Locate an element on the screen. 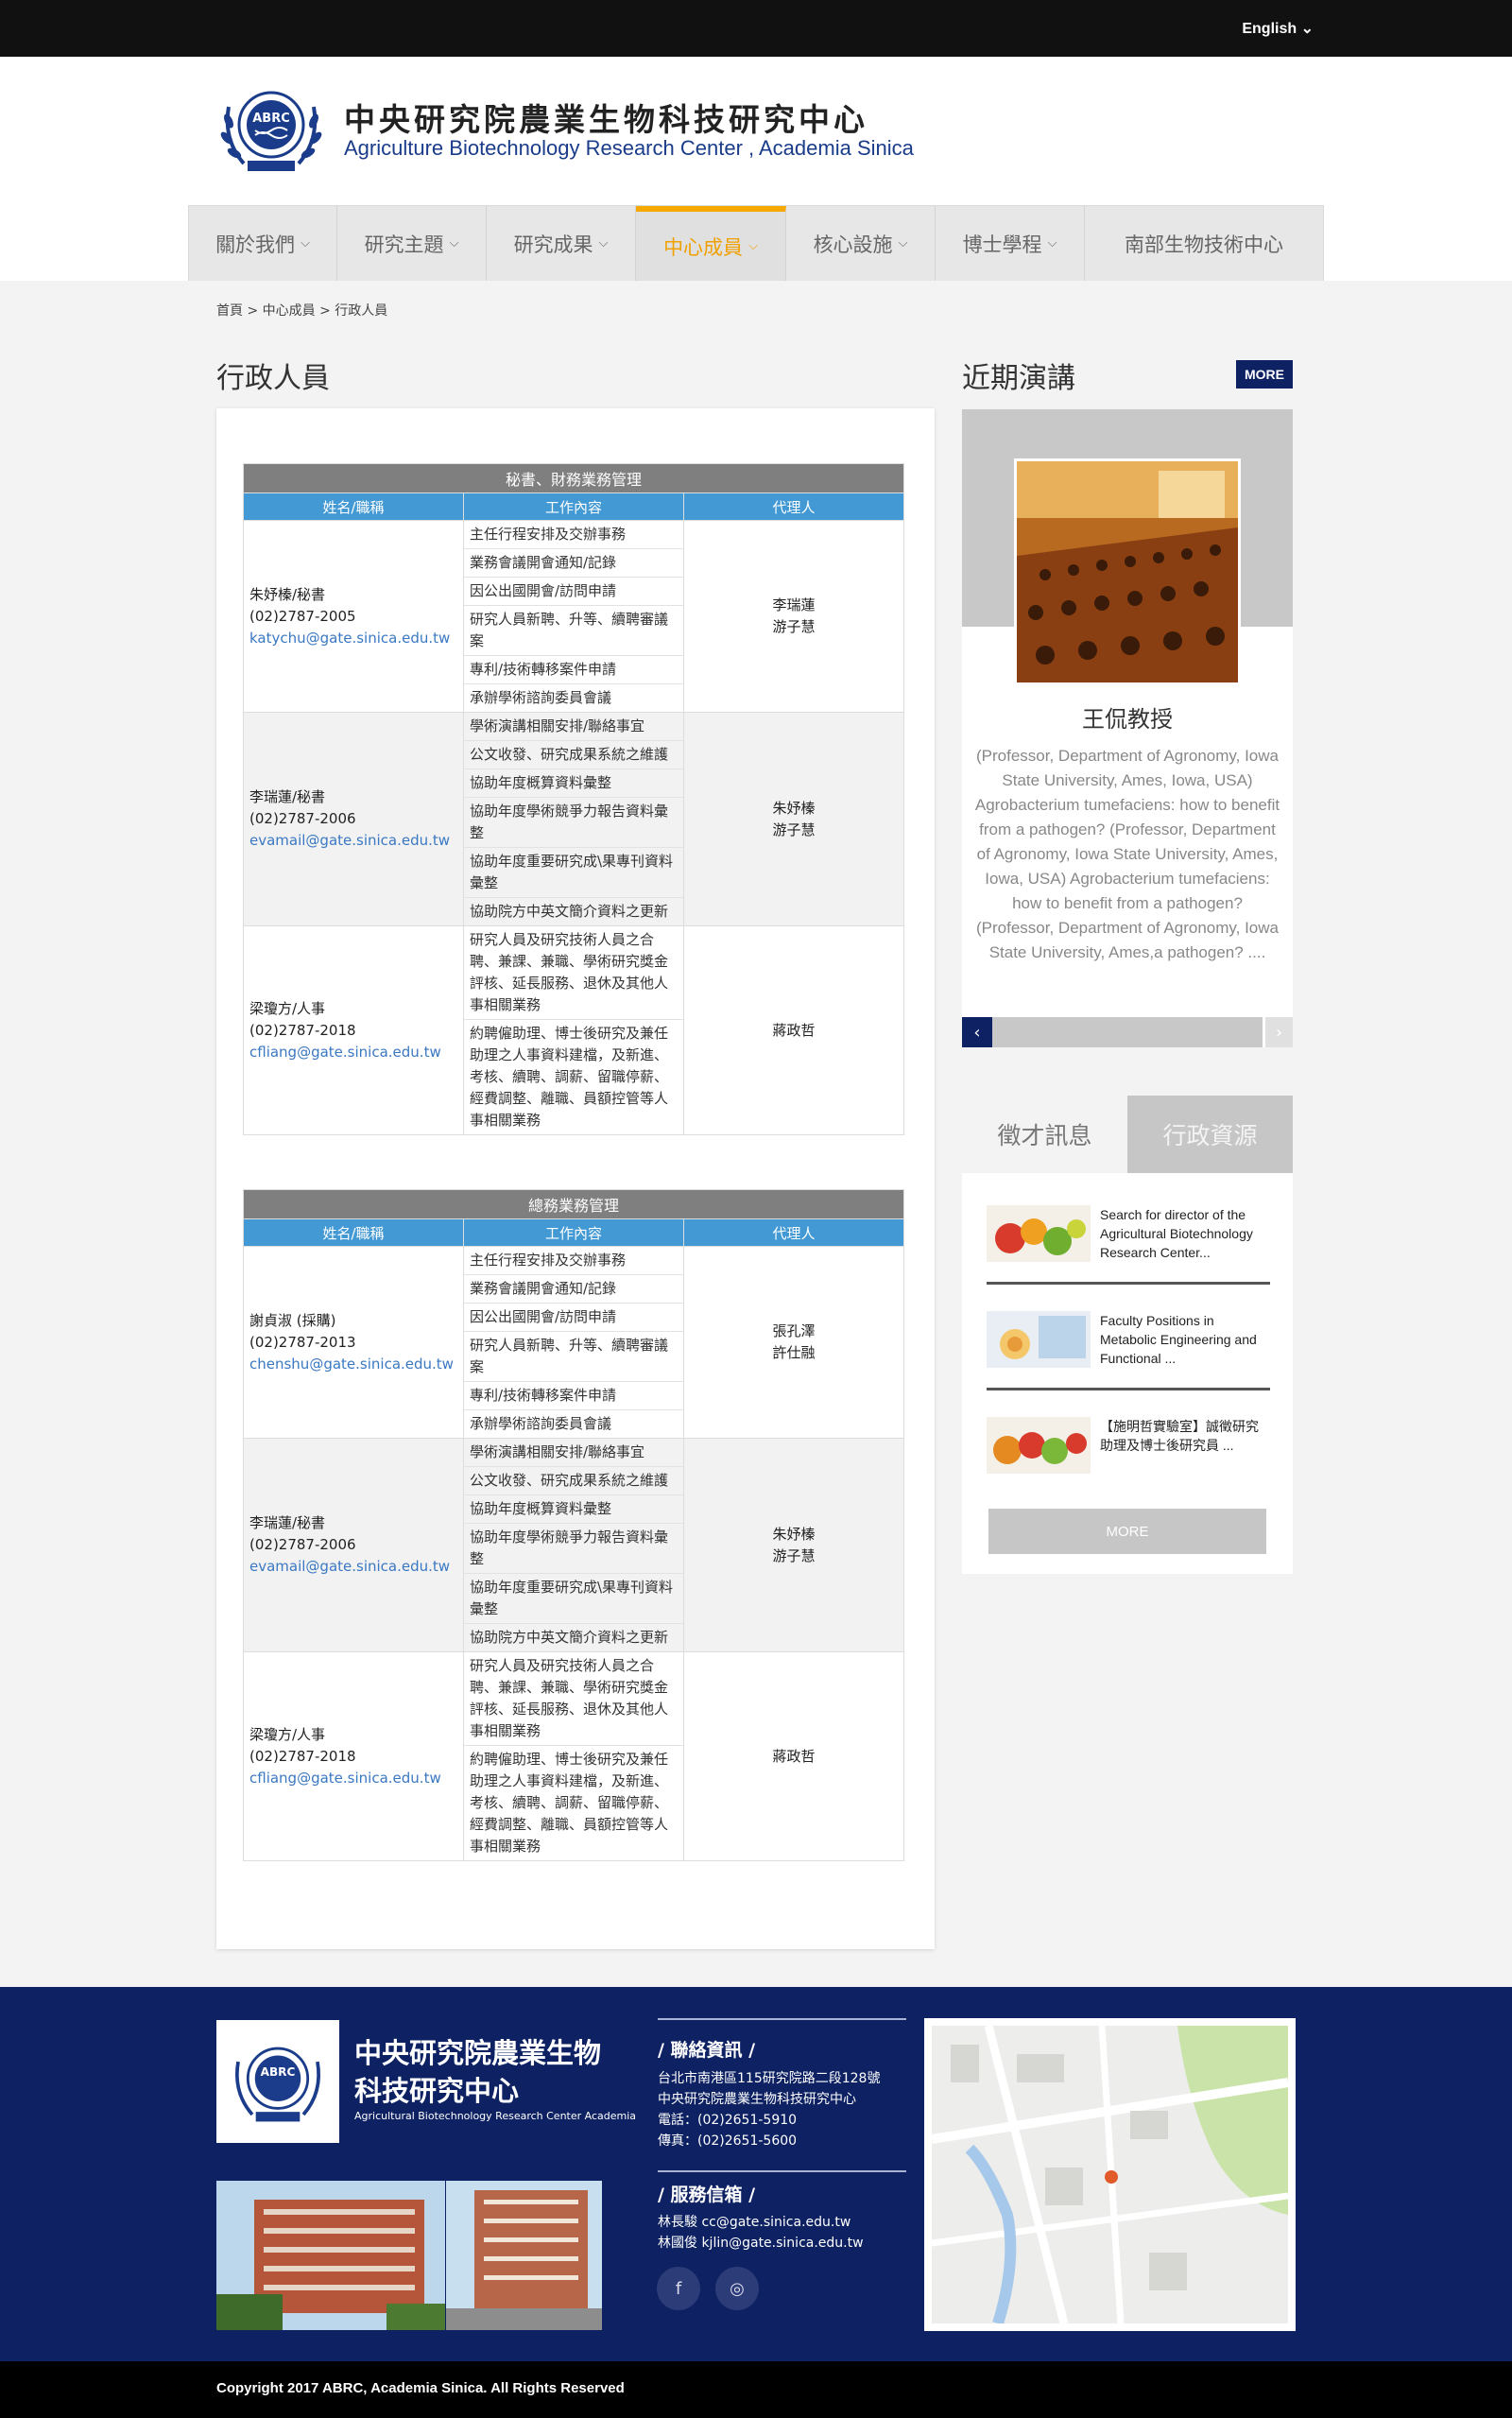 This screenshot has height=2418, width=1512. lab-thumbnail is located at coordinates (1039, 1340).